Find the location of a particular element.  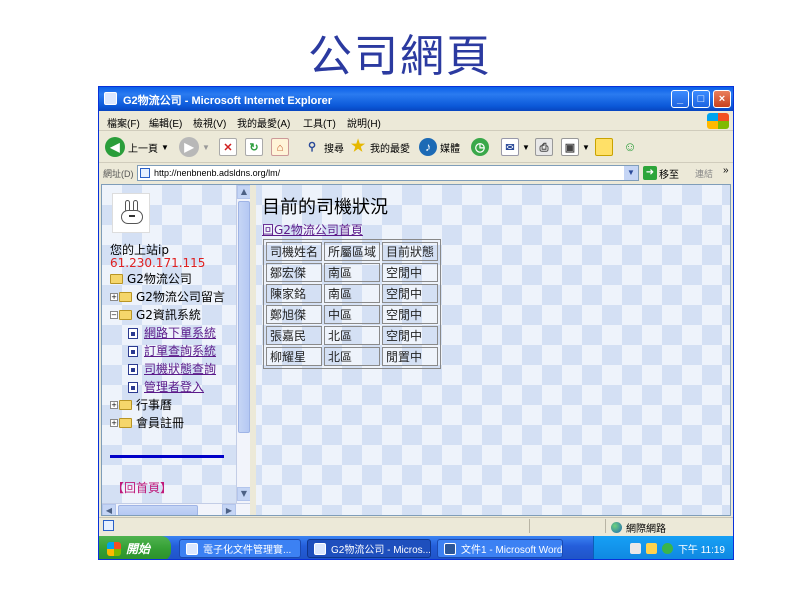

menu-file: 檔案(F) is located at coordinates (123, 122).